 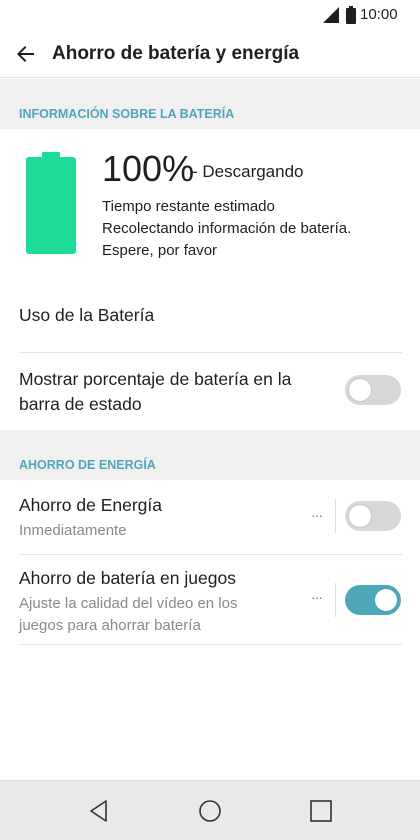 I want to click on power-saving-subtitle: Inmediatamente, so click(x=73, y=530).